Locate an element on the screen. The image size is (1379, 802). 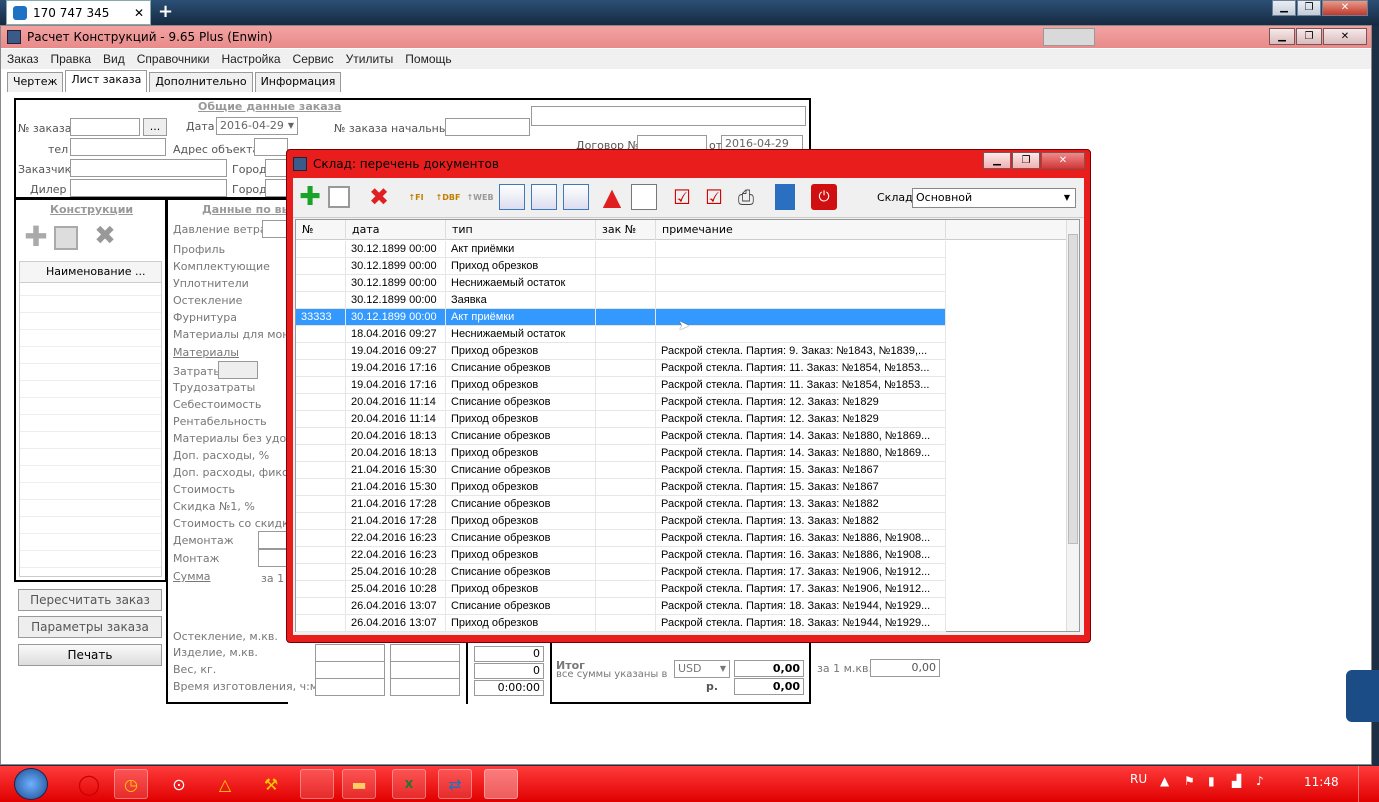
print-icon: ⎙ is located at coordinates (746, 197).